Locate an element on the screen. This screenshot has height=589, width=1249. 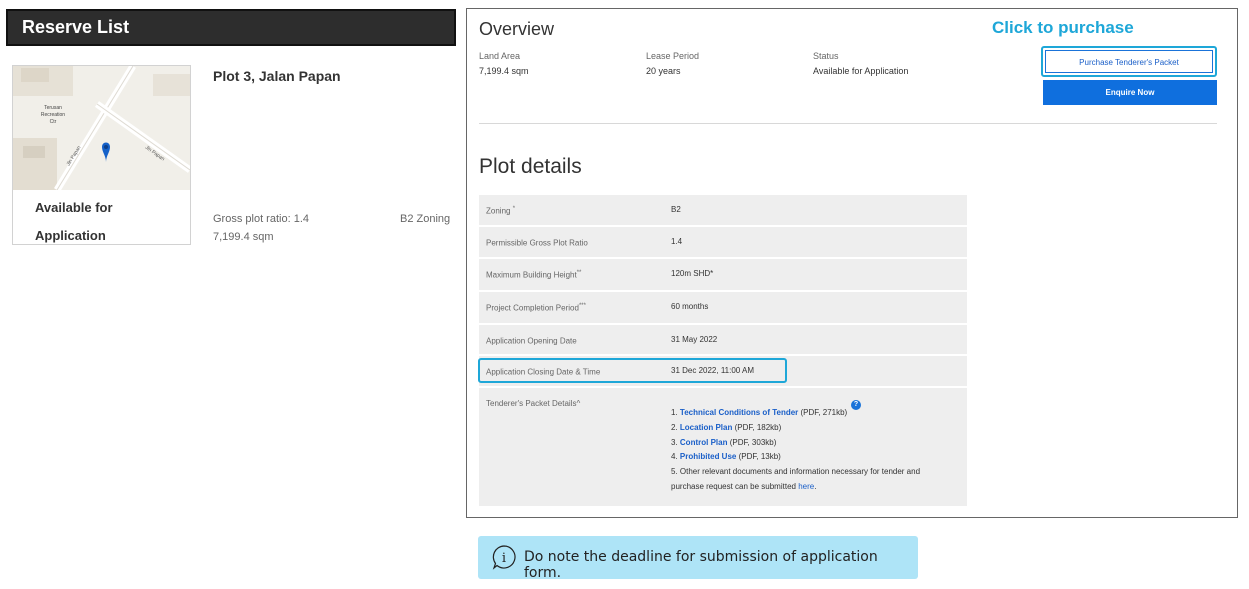
row-label: Tenderer's Packet Details^ is located at coordinates (533, 403).